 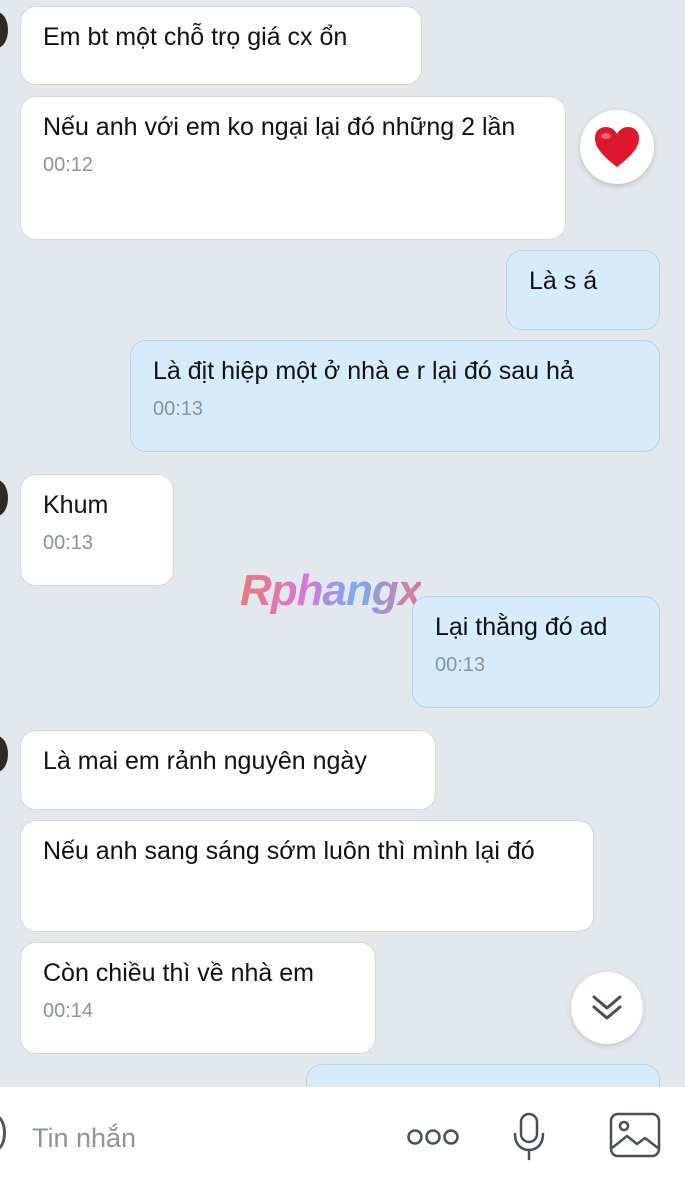 I want to click on watermark-logo: Rphangx, so click(x=331, y=590).